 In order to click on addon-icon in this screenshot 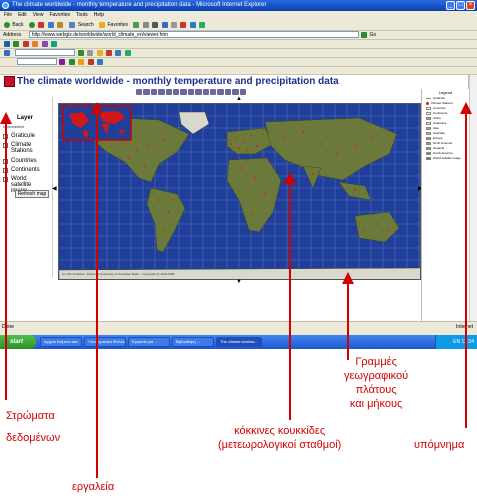, I will do `click(183, 24)`.